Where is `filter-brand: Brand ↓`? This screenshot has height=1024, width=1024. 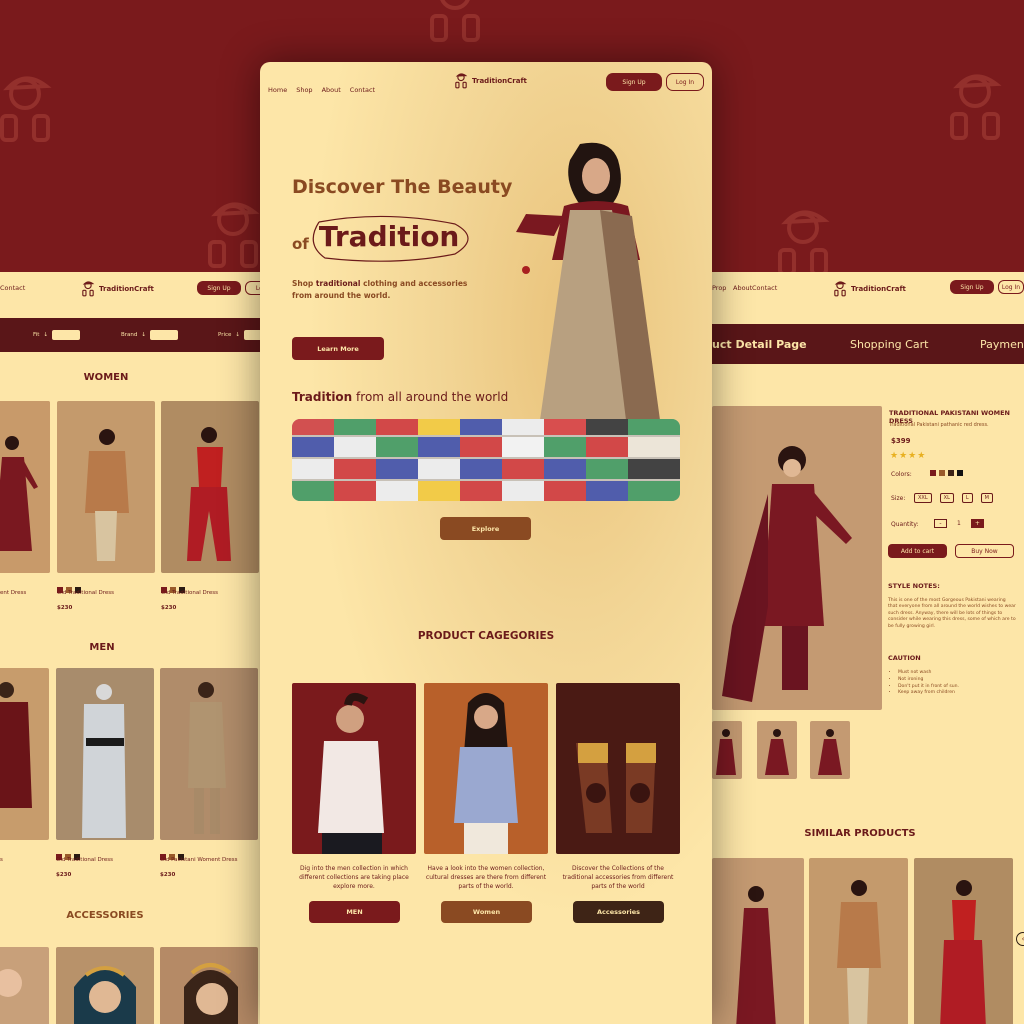 filter-brand: Brand ↓ is located at coordinates (149, 335).